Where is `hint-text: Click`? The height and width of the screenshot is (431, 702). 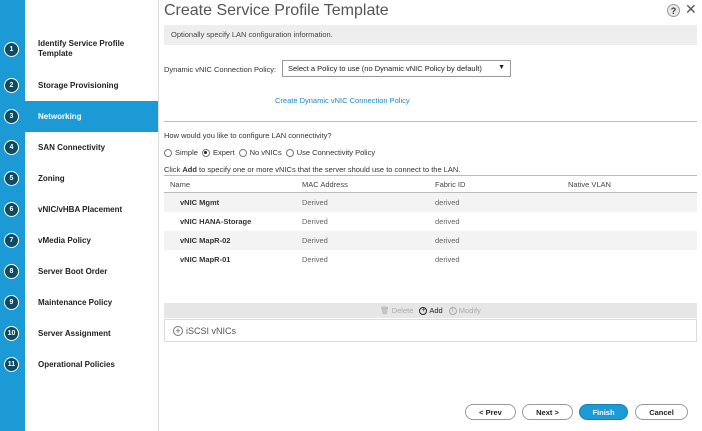 hint-text: Click is located at coordinates (173, 169).